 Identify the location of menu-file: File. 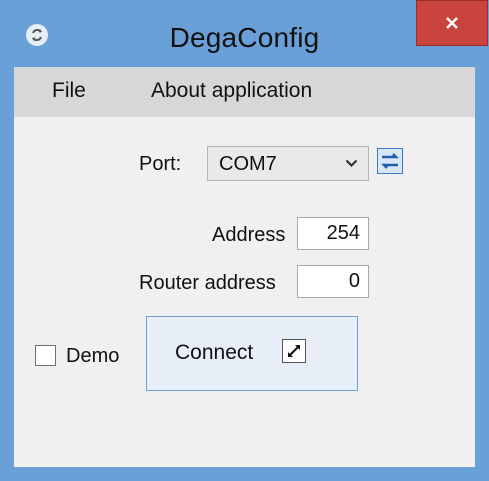
(69, 91).